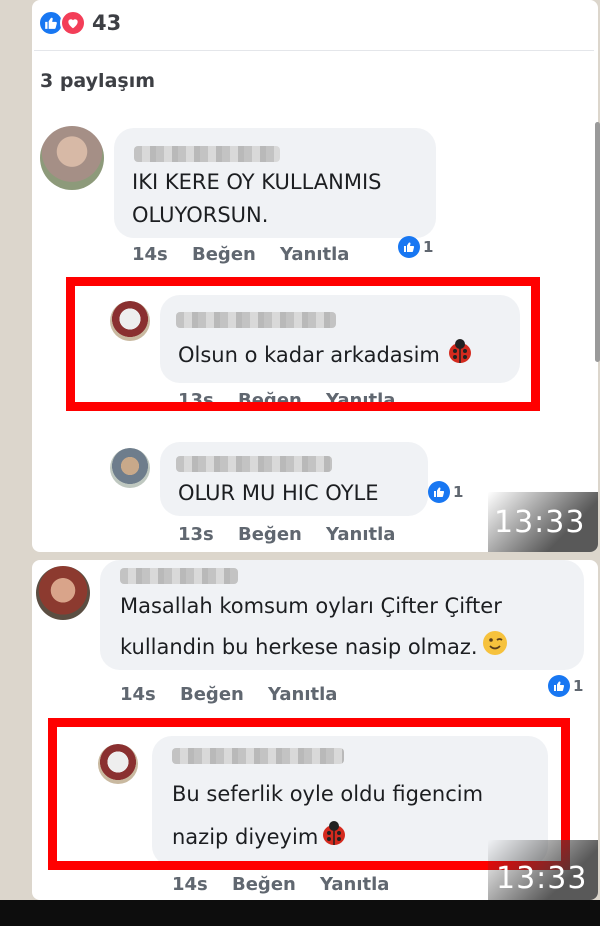 Image resolution: width=600 pixels, height=926 pixels. I want to click on comment-time: 13s, so click(196, 534).